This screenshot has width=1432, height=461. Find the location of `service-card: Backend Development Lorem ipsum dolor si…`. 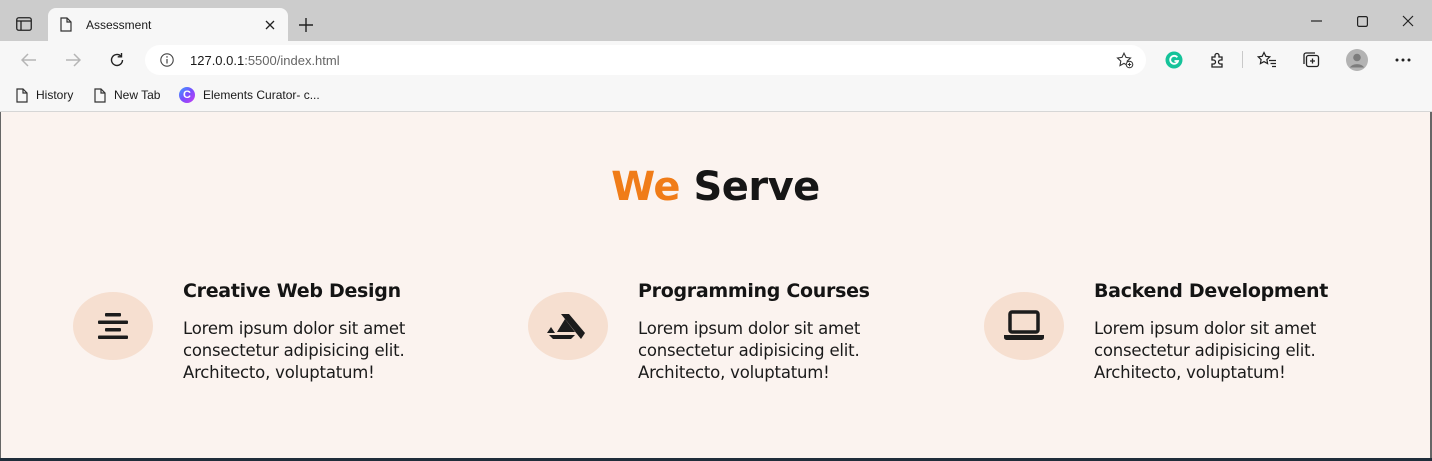

service-card: Backend Development Lorem ipsum dolor si… is located at coordinates (1194, 335).